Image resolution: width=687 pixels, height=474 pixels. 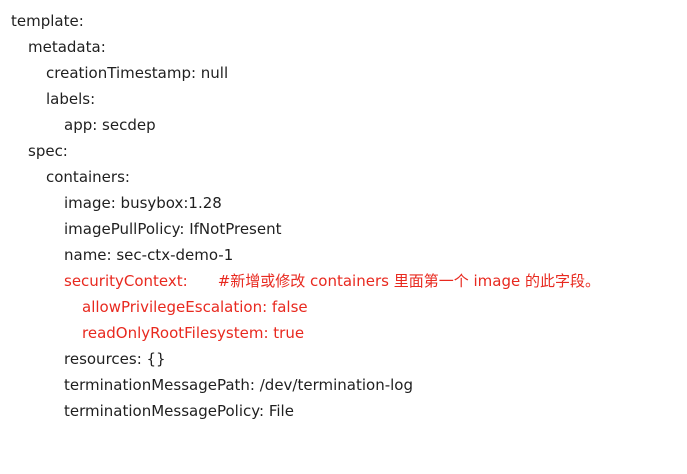 What do you see at coordinates (193, 333) in the screenshot?
I see `yaml-line-read-only-root-filesystem: readOnlyRootFilesystem: true` at bounding box center [193, 333].